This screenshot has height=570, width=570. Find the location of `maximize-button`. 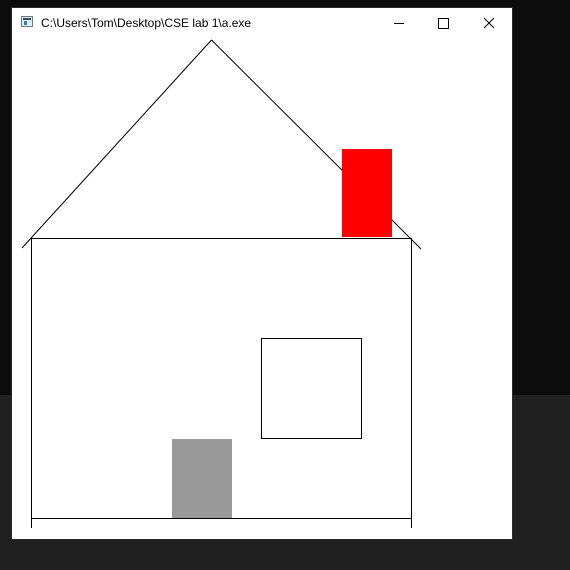

maximize-button is located at coordinates (444, 23).